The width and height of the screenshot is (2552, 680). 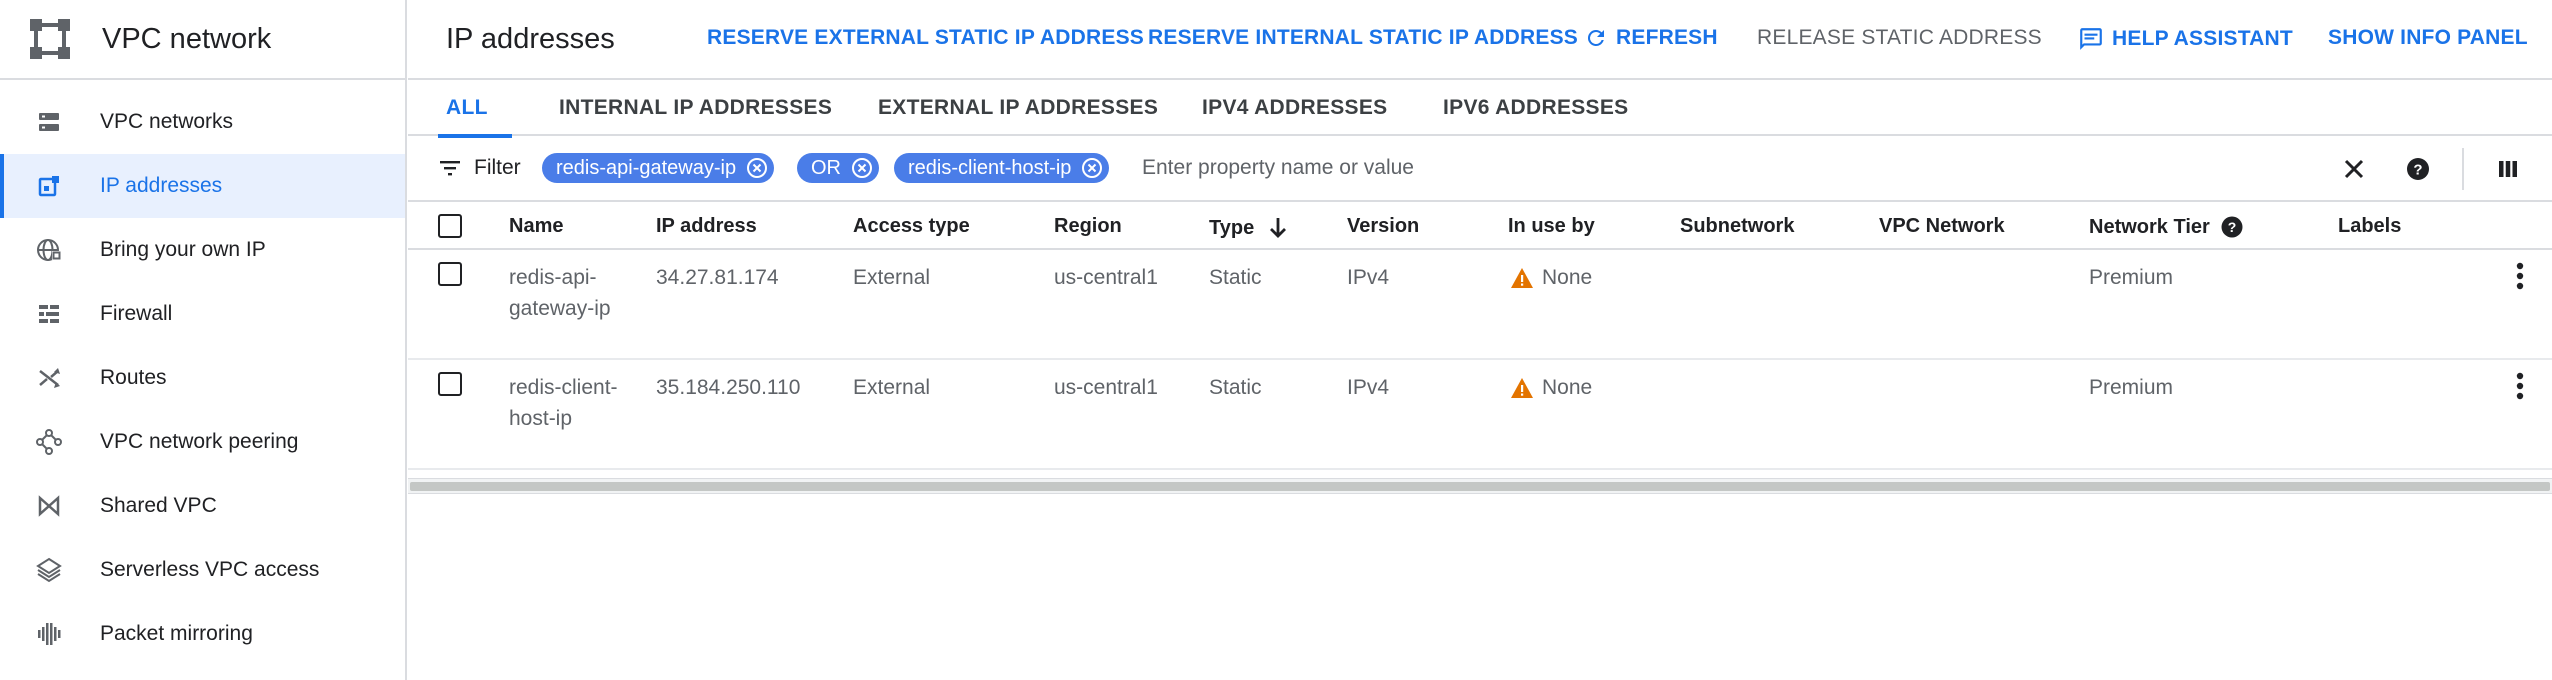 I want to click on product-header: VPC network, so click(x=202, y=40).